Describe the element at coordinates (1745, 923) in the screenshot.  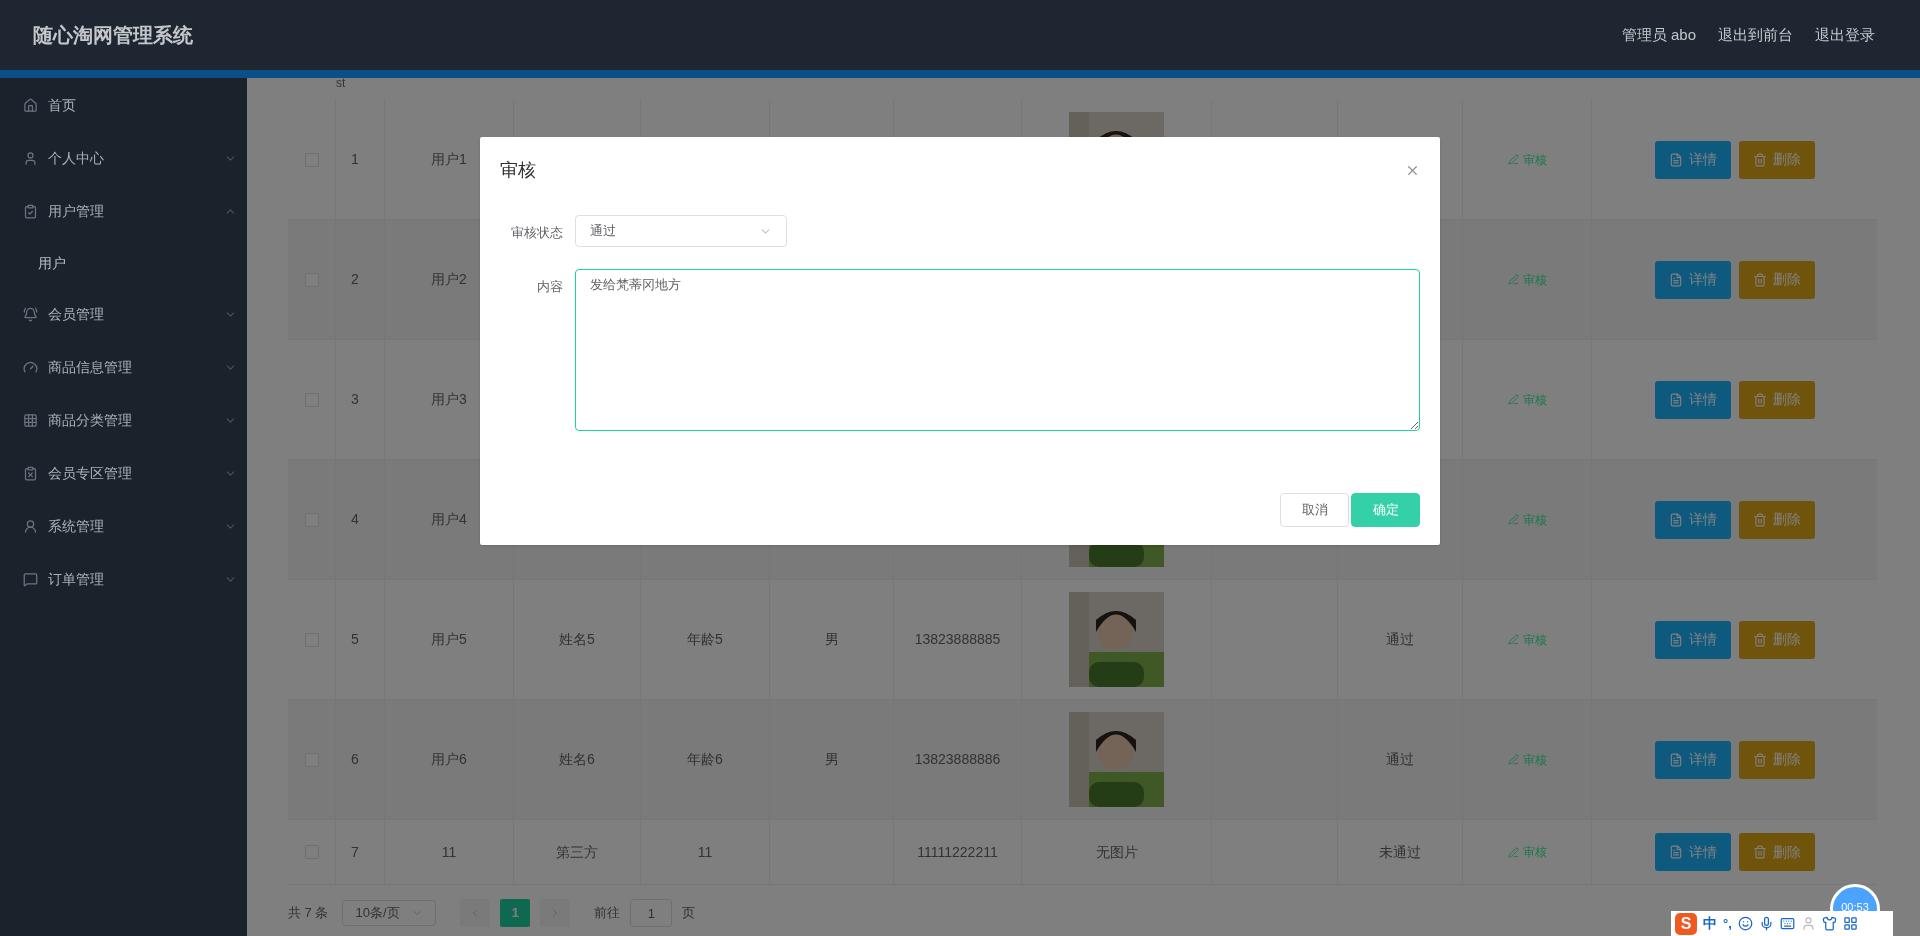
I see `emoji-icon` at that location.